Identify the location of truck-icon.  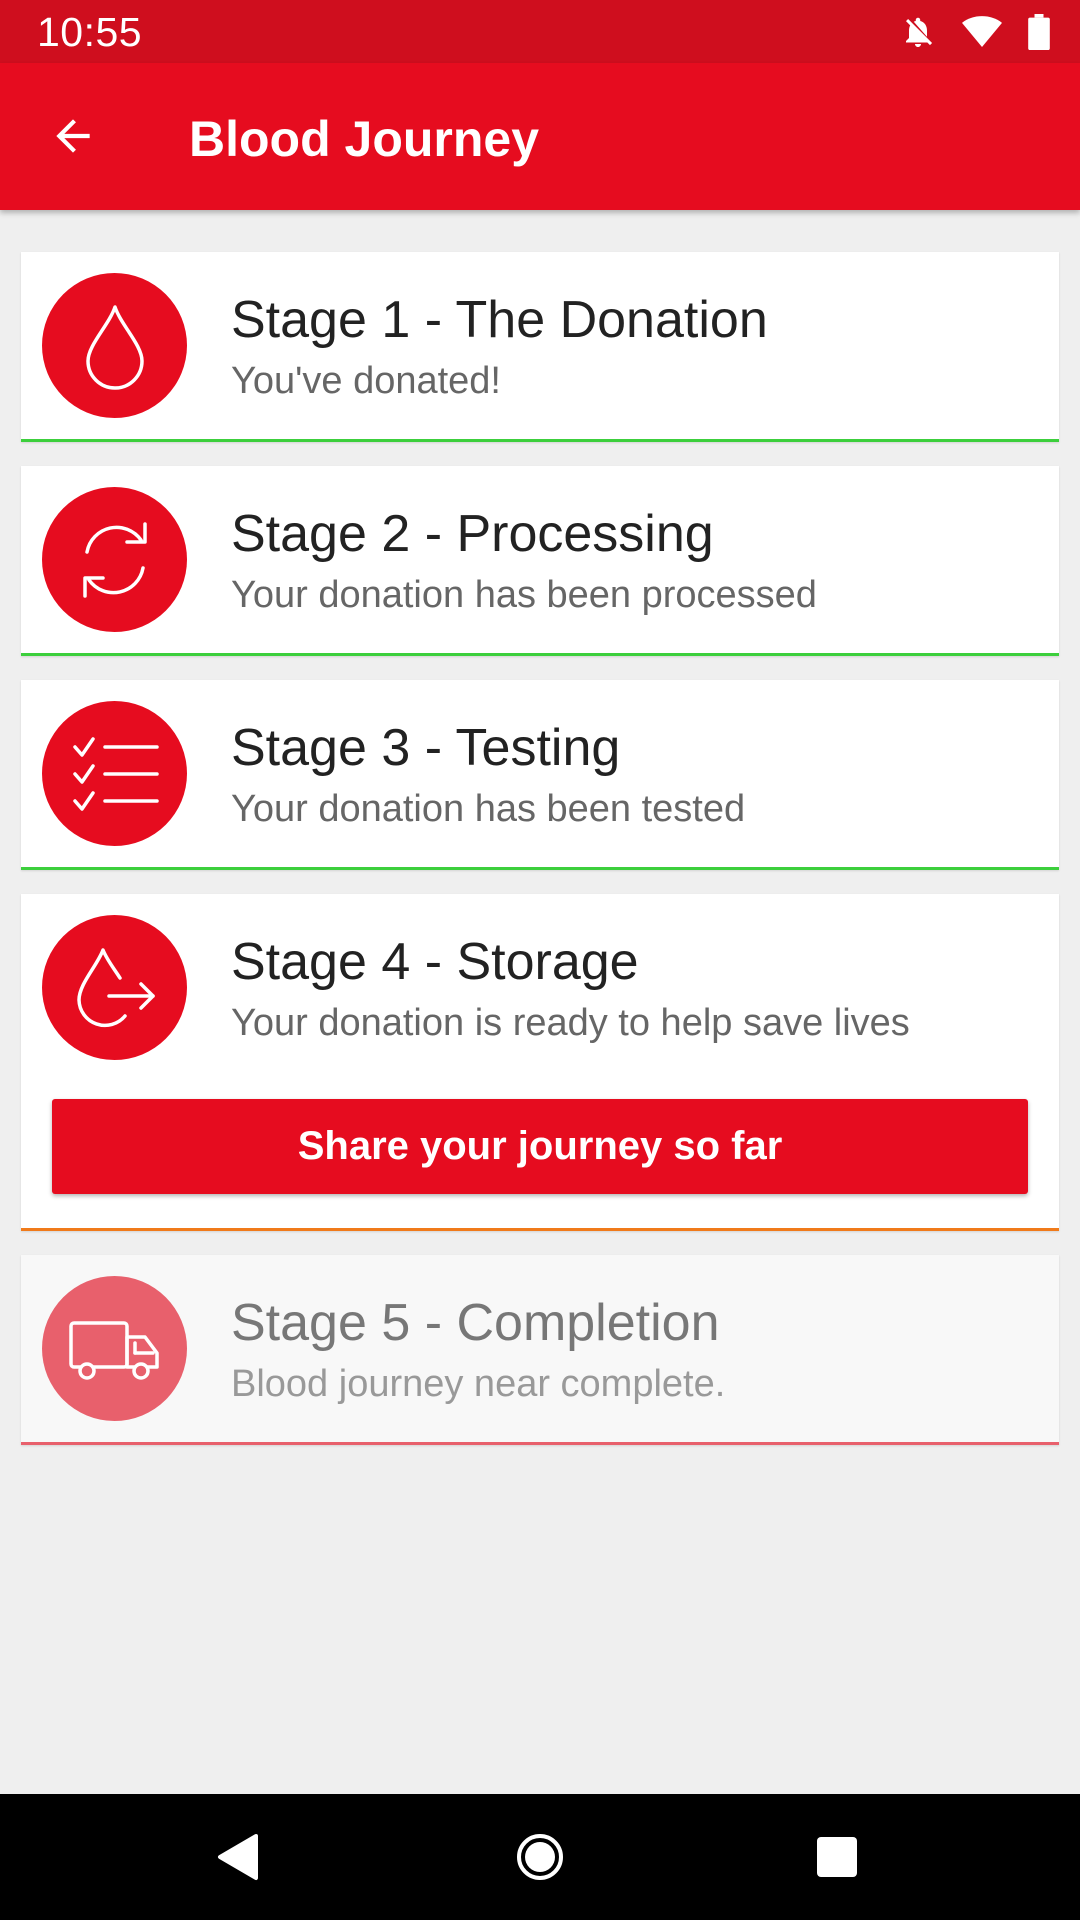
(113, 1350).